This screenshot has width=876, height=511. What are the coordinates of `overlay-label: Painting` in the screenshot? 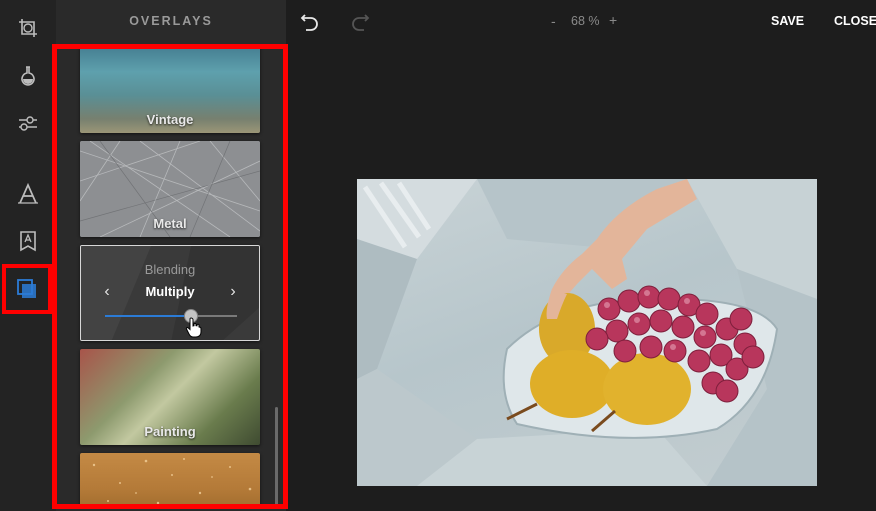 It's located at (170, 431).